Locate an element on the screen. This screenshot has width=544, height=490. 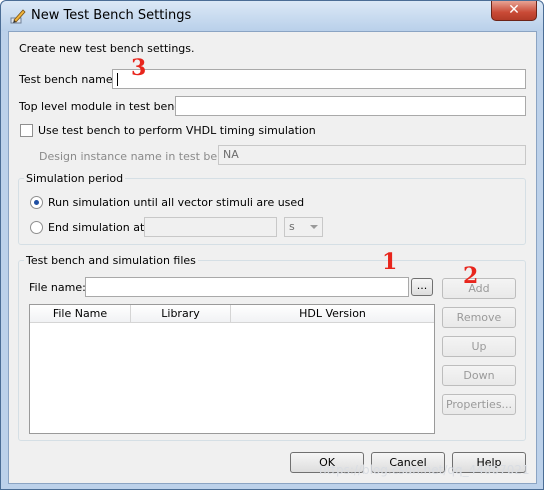
column-hdl-version: HDL Version is located at coordinates (332, 314).